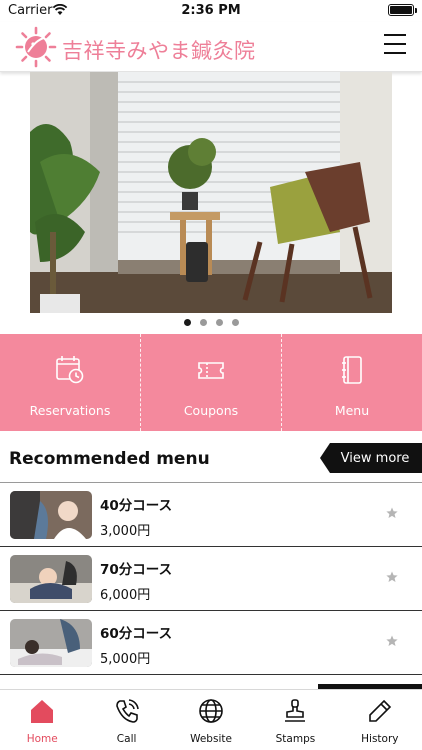 This screenshot has height=750, width=422. I want to click on course-name: 60分コース, so click(136, 634).